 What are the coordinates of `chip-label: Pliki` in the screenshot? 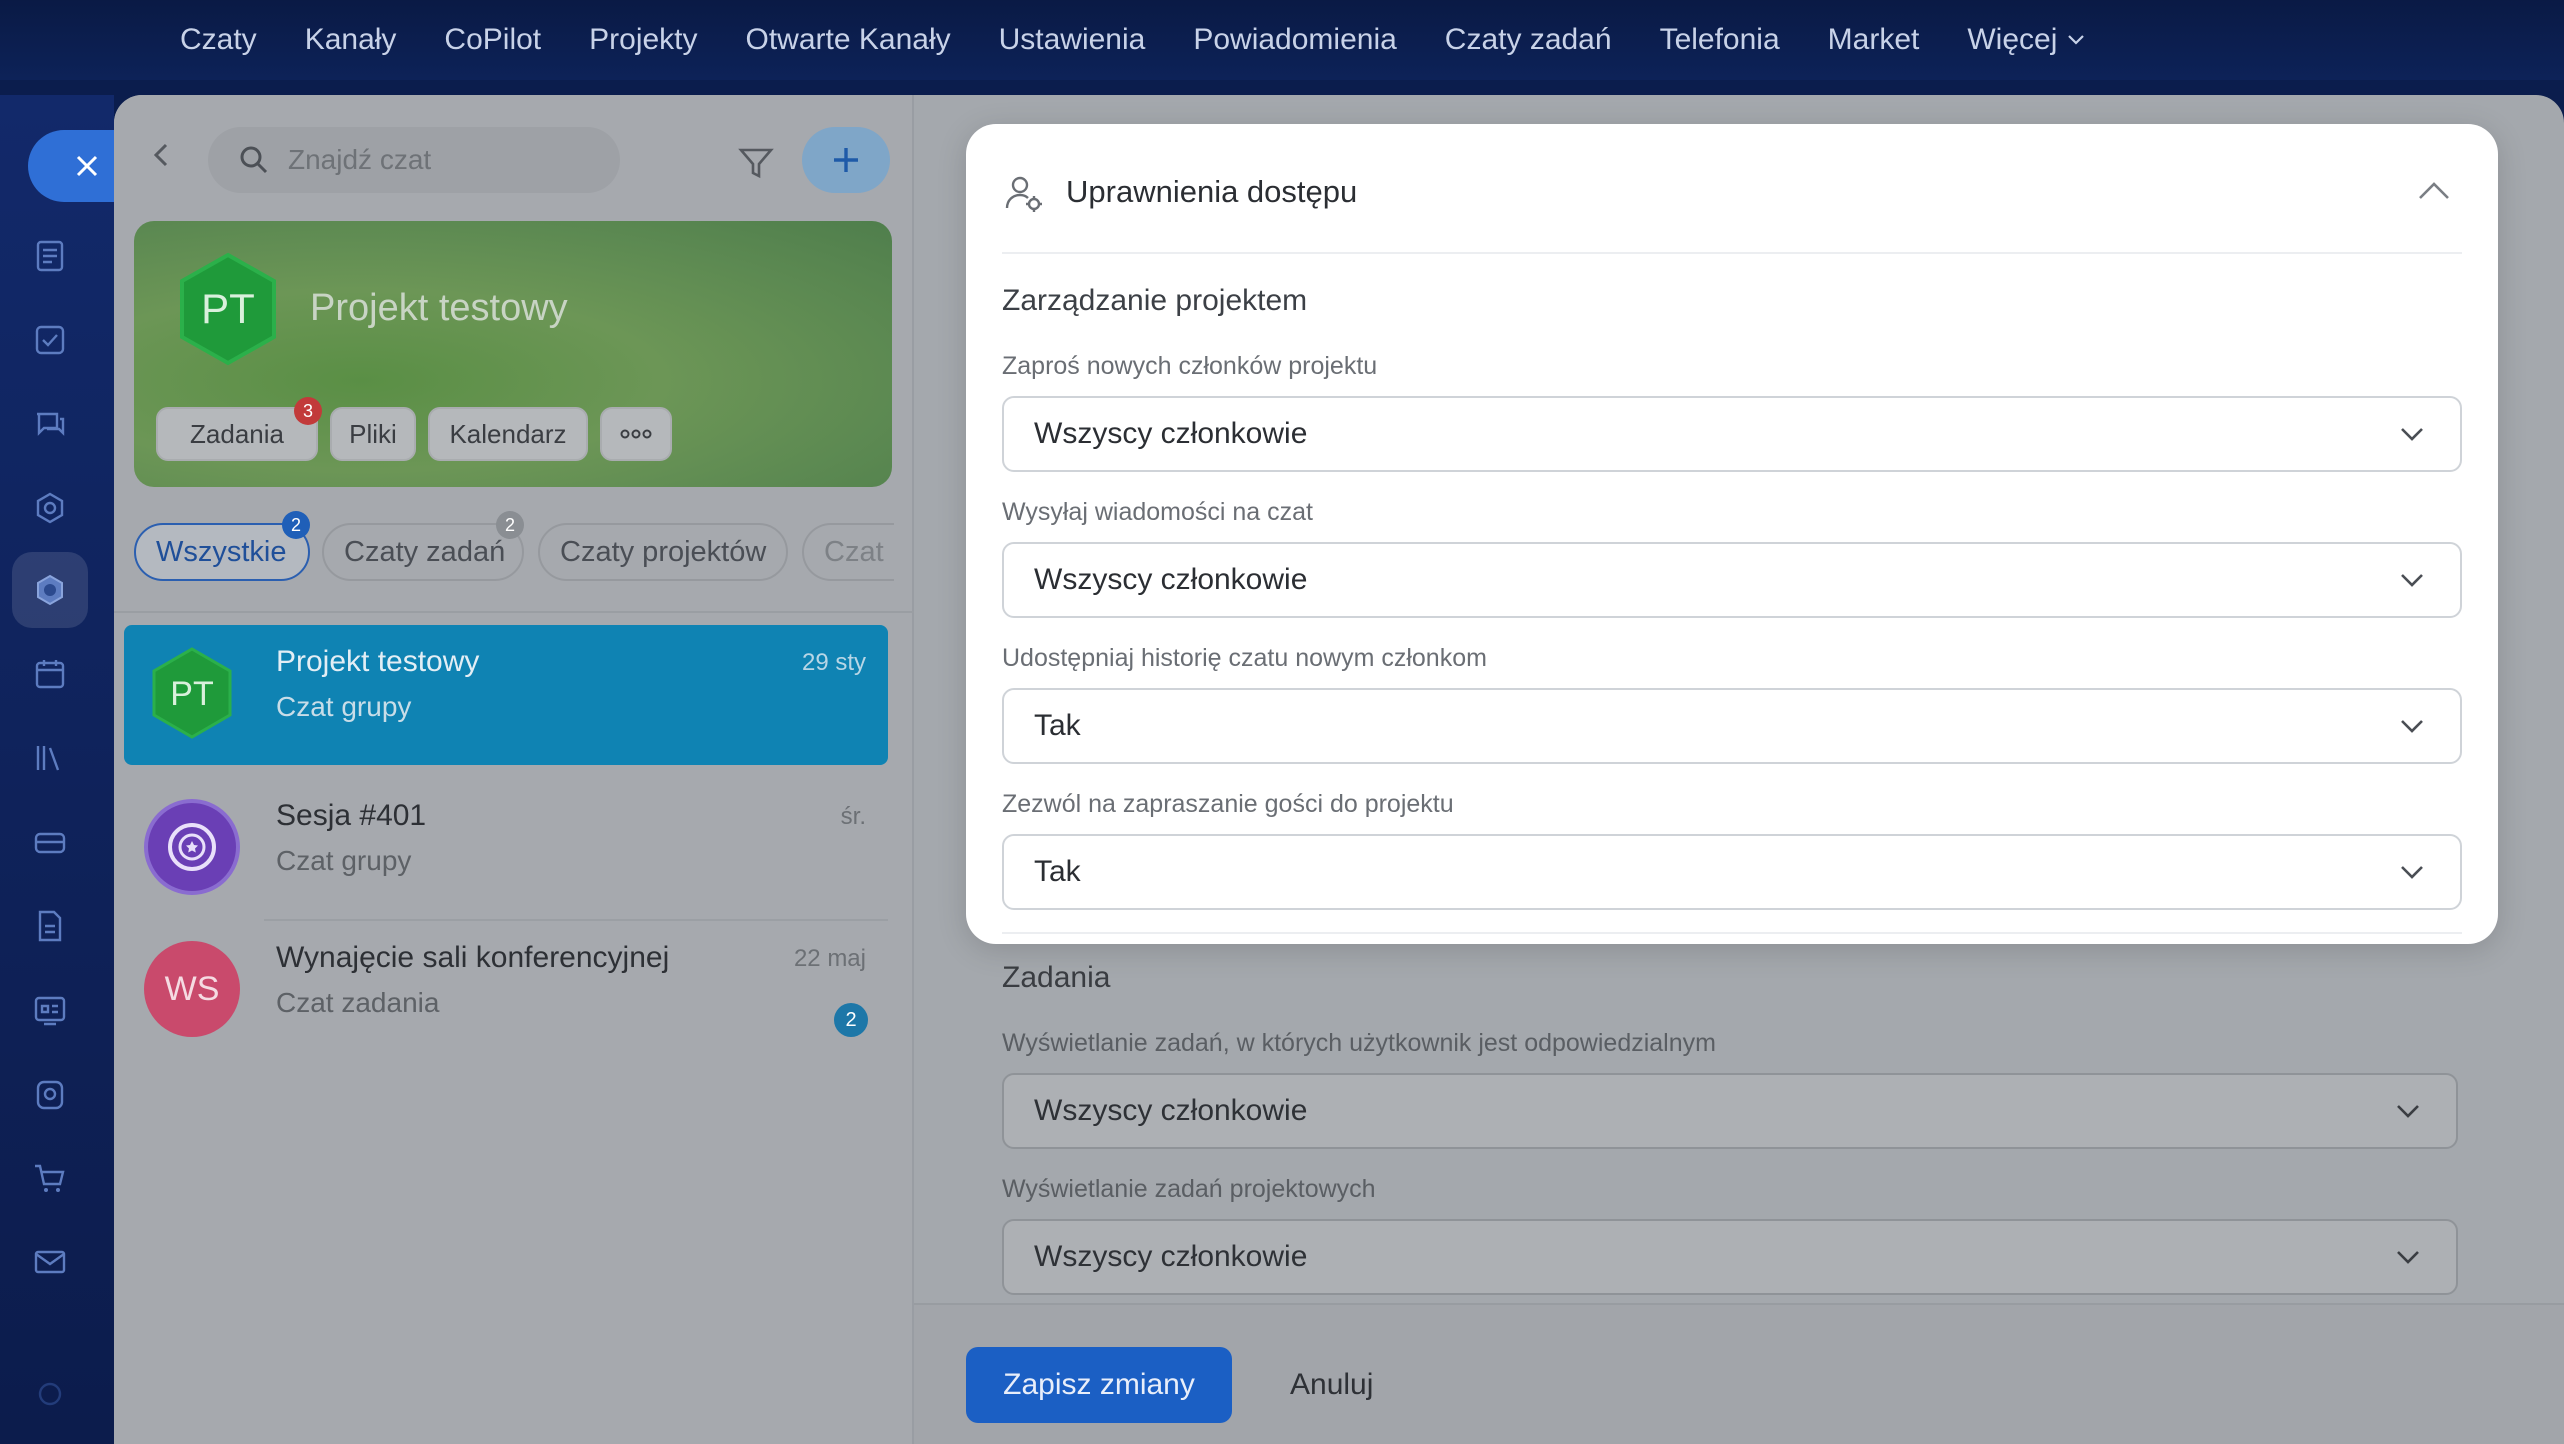 It's located at (373, 433).